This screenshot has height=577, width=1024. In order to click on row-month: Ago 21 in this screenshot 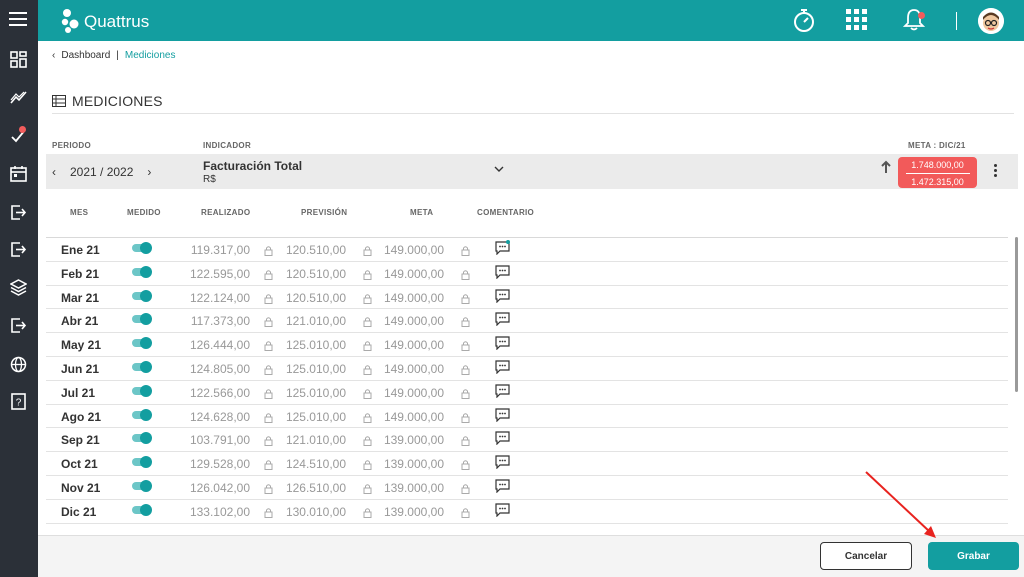, I will do `click(81, 416)`.